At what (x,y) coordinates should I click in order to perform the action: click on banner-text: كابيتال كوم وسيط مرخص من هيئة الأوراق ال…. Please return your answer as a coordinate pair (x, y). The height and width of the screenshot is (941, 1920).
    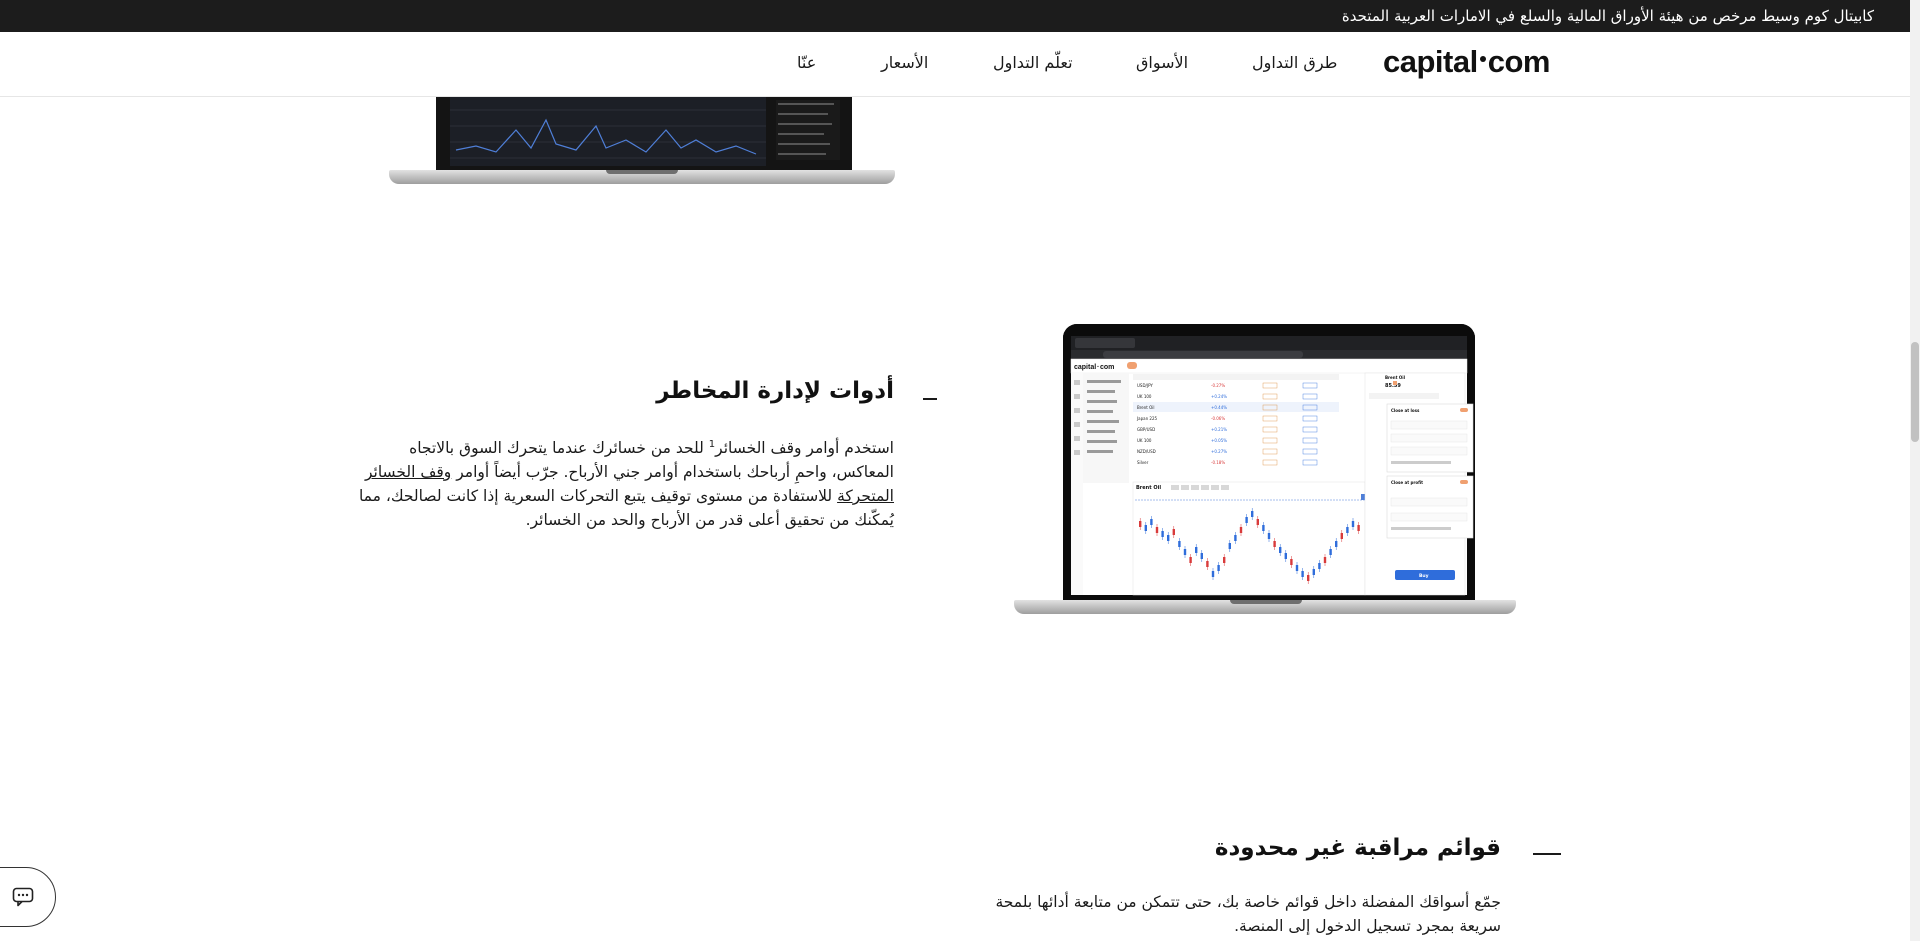
    Looking at the image, I should click on (1607, 16).